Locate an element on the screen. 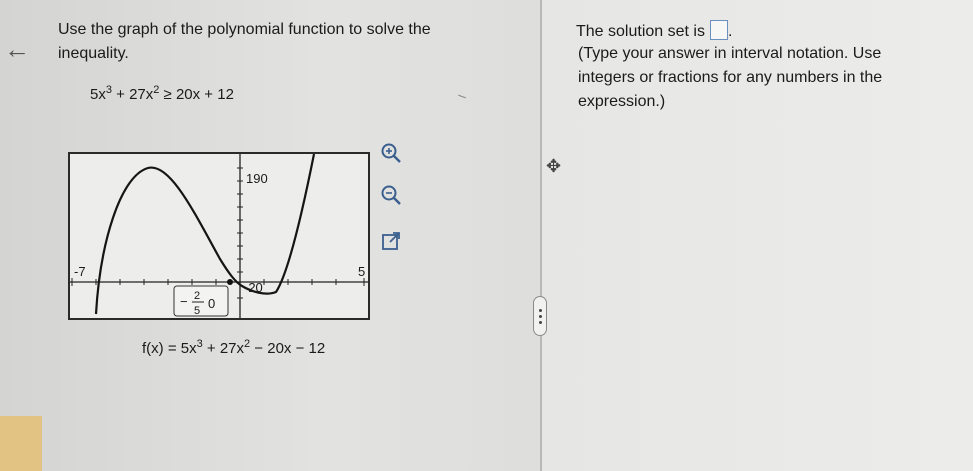 This screenshot has height=471, width=973. answer-line: The solution set is. is located at coordinates (654, 30).